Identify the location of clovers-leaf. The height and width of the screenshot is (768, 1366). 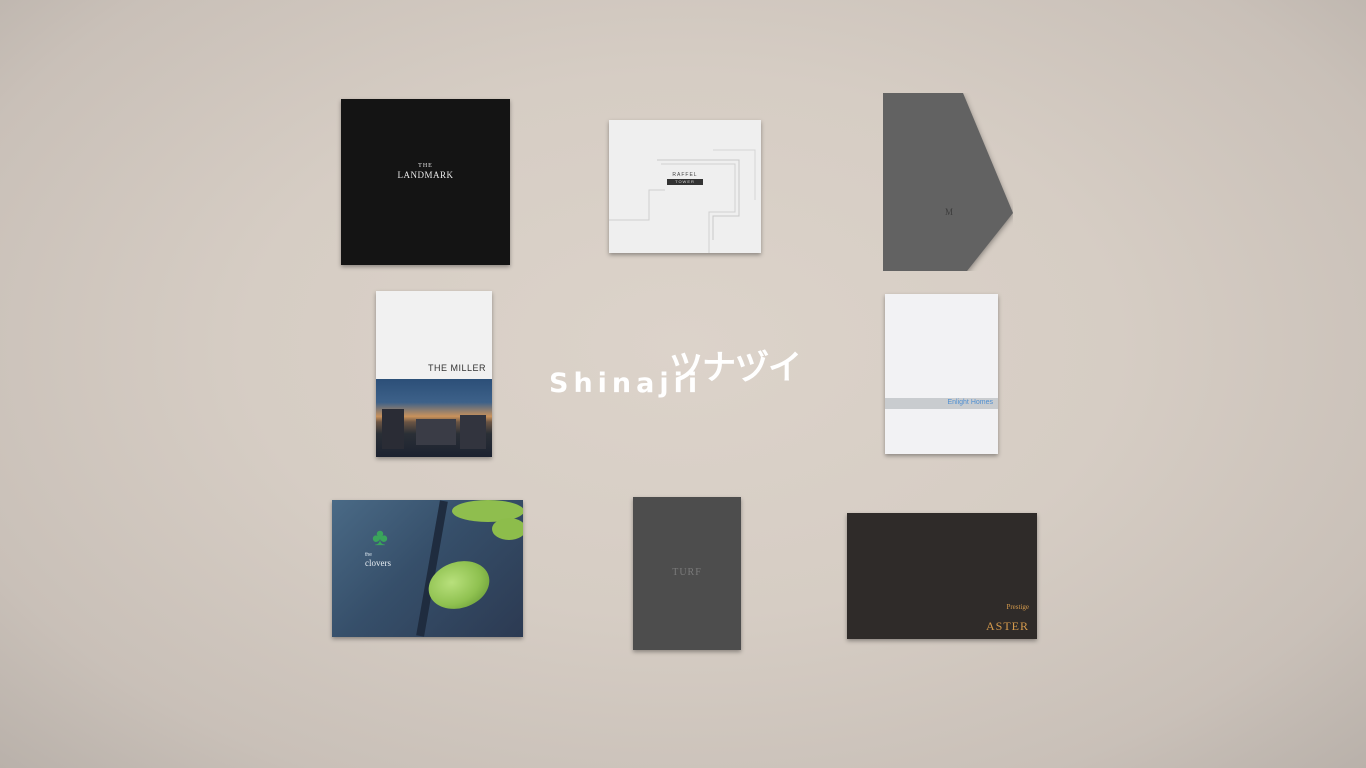
(507, 529).